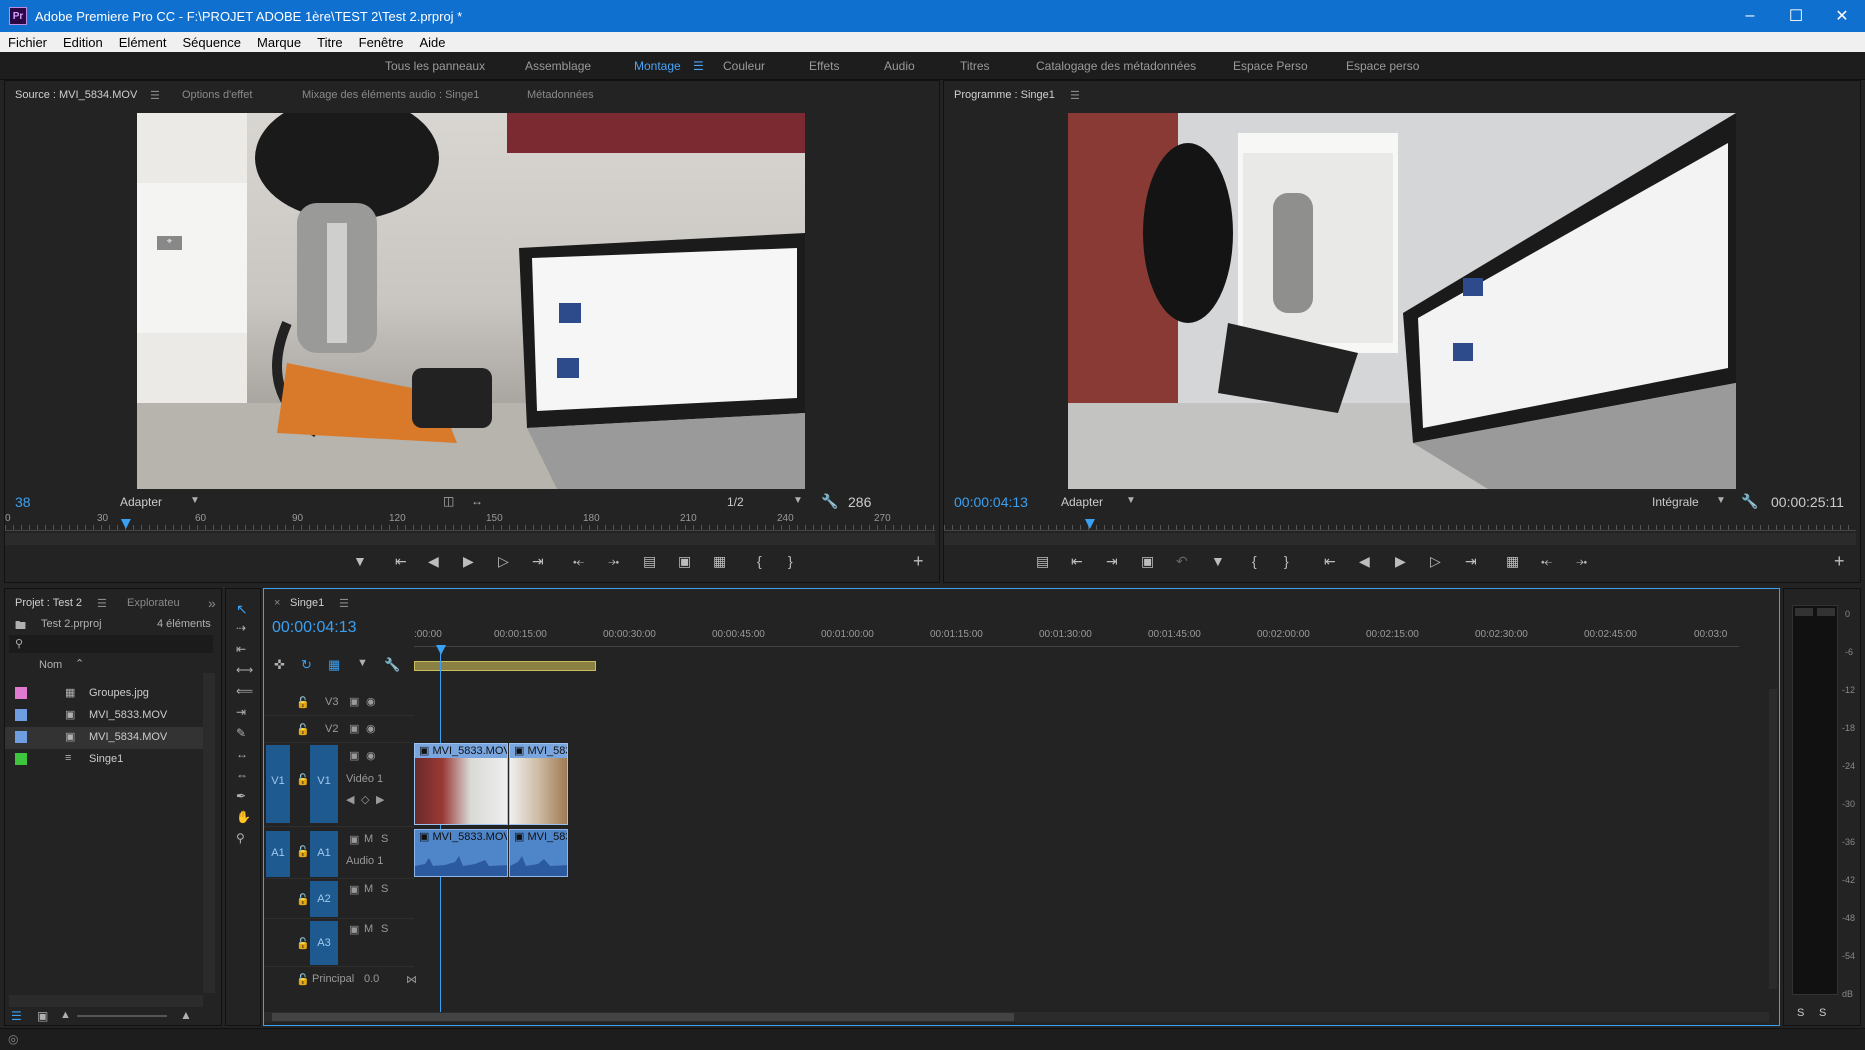  What do you see at coordinates (1773, 839) in the screenshot?
I see `timeline-vscrollbar` at bounding box center [1773, 839].